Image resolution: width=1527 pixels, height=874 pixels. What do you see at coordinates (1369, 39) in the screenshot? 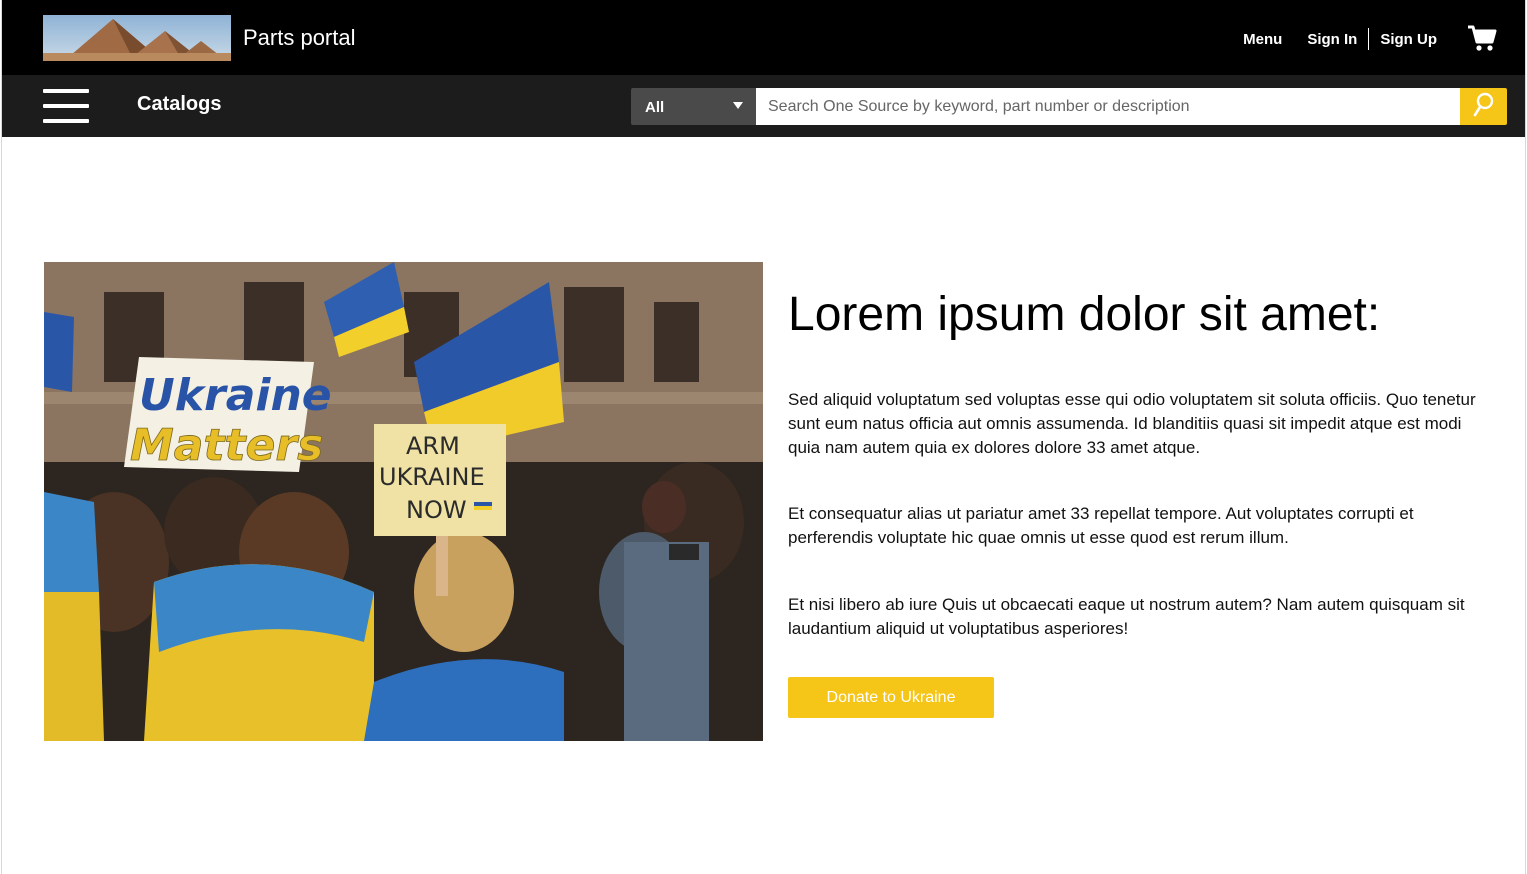
I see `nav-divider` at bounding box center [1369, 39].